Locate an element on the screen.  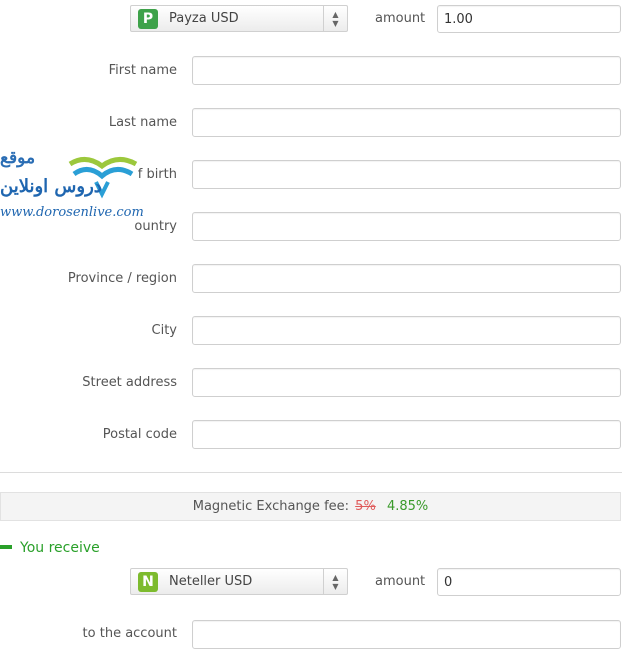
fee-label: Magnetic Exchange fee: is located at coordinates (271, 506).